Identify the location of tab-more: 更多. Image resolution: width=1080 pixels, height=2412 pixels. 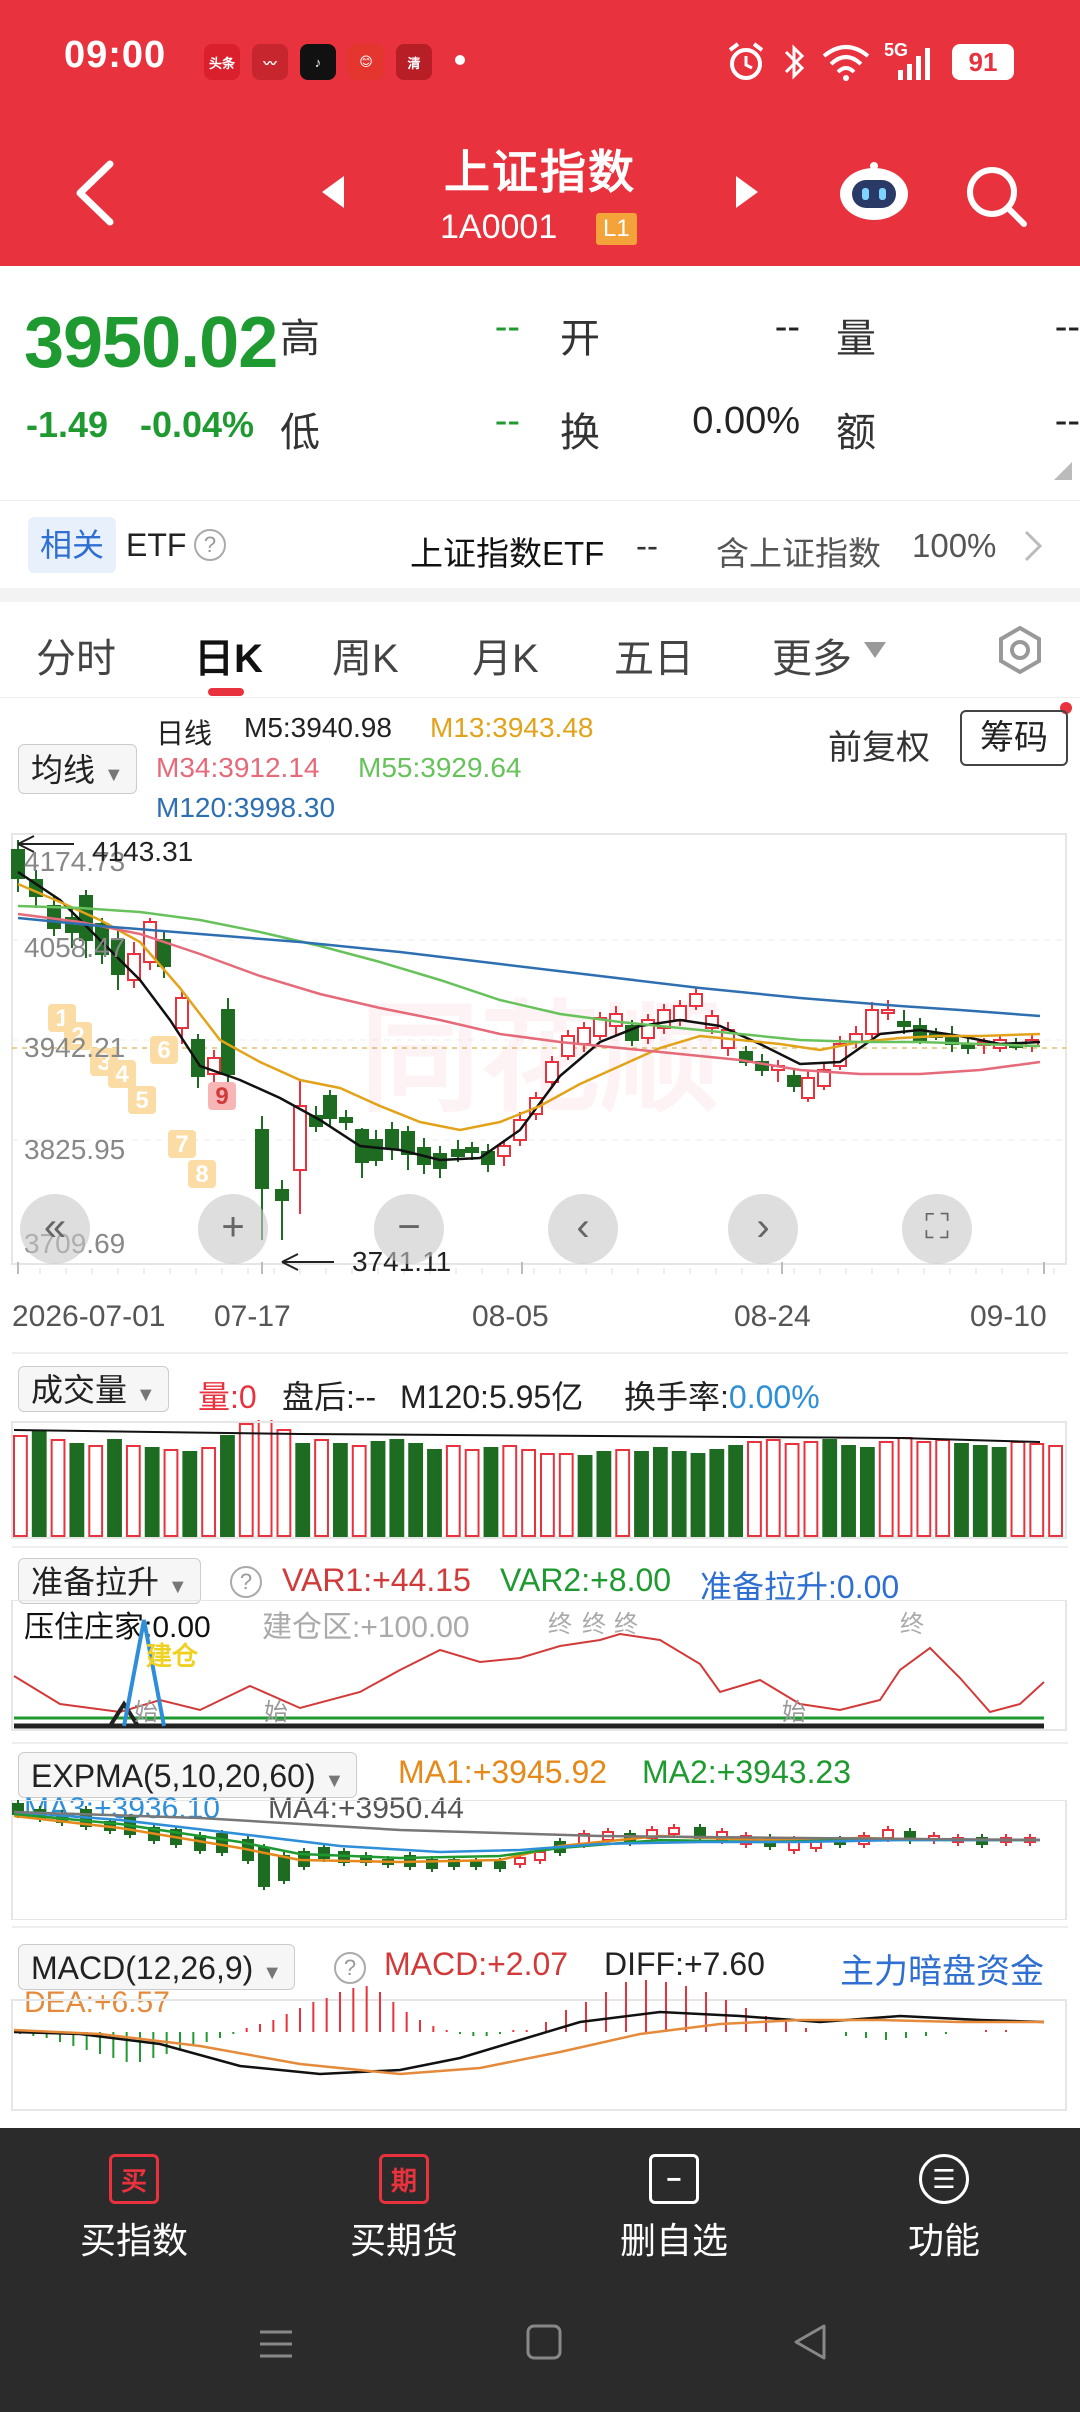
(812, 655).